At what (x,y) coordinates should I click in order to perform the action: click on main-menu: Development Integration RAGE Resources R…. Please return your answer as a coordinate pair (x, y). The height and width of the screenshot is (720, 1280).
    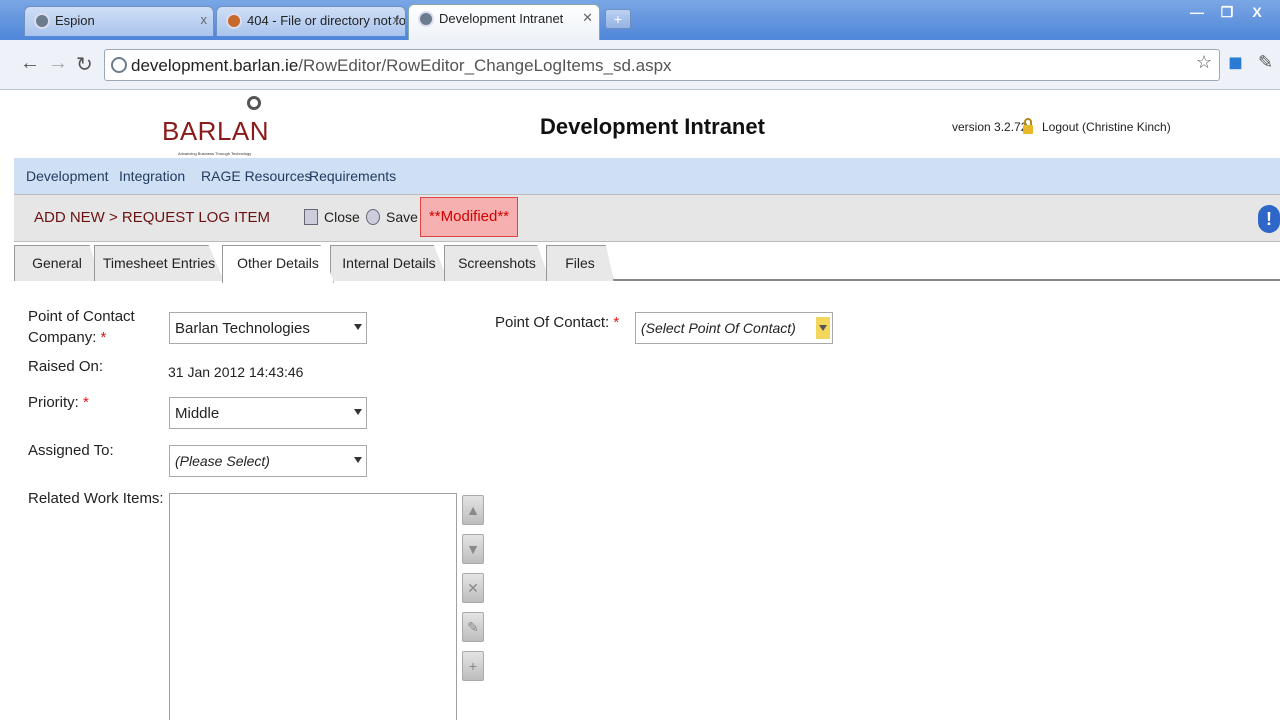
    Looking at the image, I should click on (647, 176).